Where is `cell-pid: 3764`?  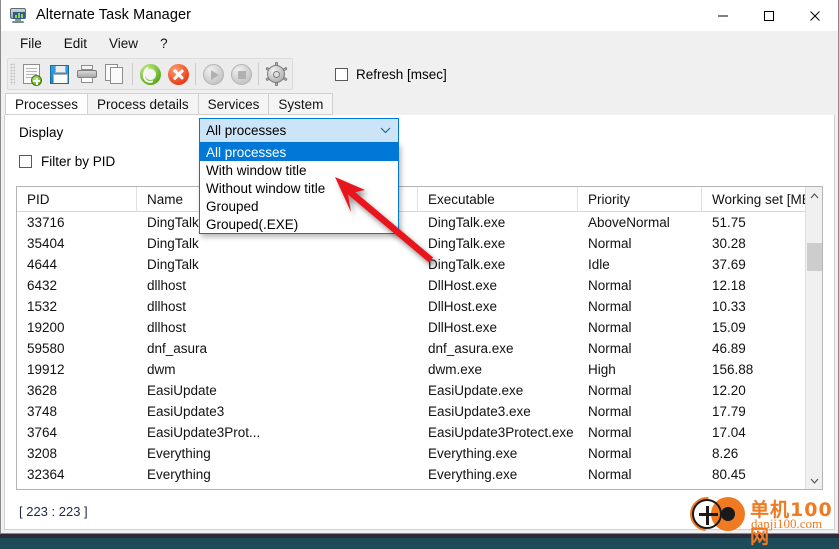 cell-pid: 3764 is located at coordinates (77, 432).